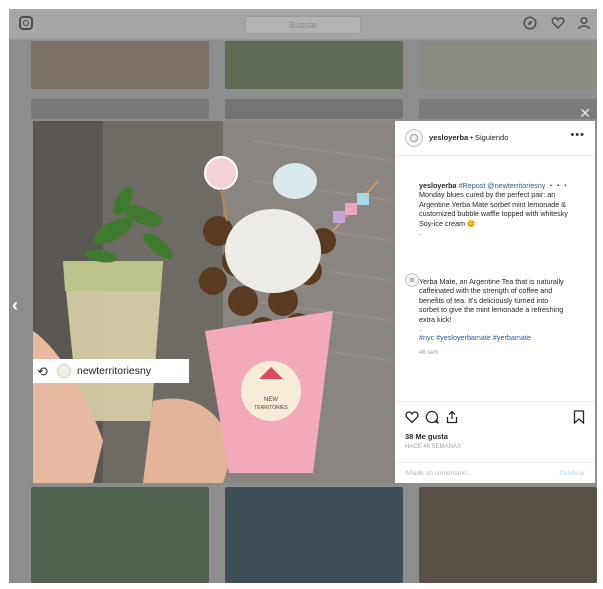 This screenshot has height=589, width=603. I want to click on repost-account: newterritoriesny, so click(114, 371).